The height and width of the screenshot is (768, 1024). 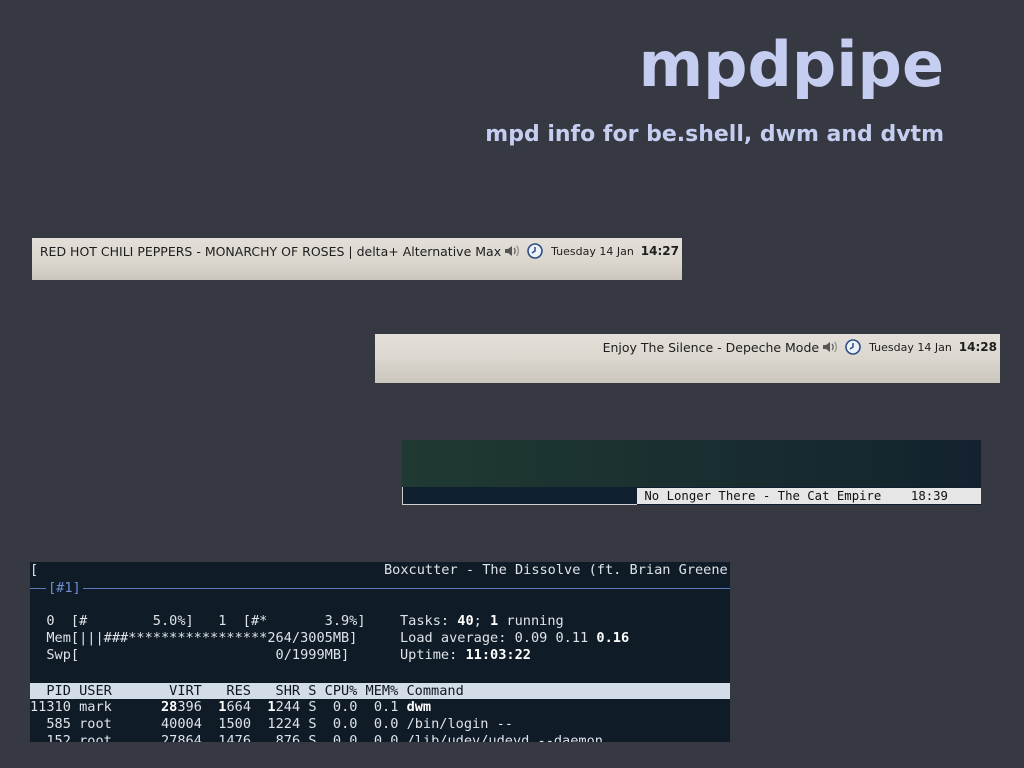 What do you see at coordinates (515, 638) in the screenshot?
I see `htop-load-average: Load average: 0.09 0.11 0.16` at bounding box center [515, 638].